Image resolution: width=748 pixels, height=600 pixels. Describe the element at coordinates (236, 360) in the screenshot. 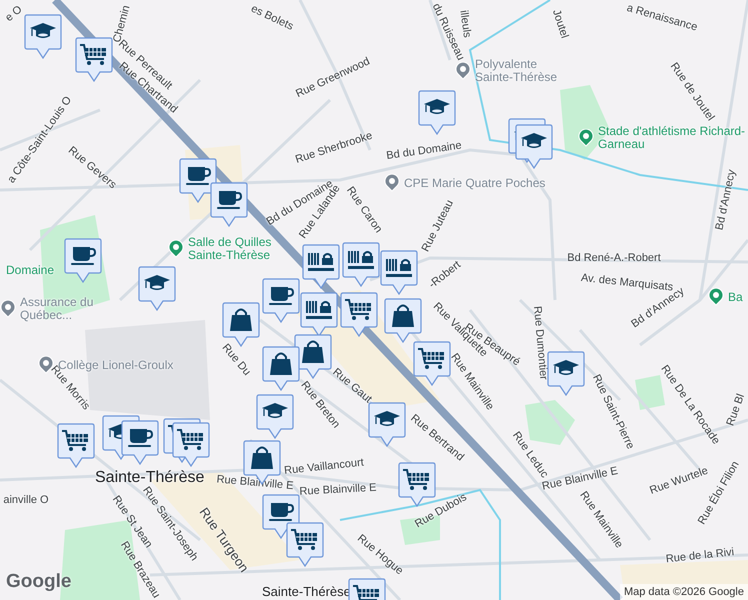

I see `street-label: Rue Du` at that location.